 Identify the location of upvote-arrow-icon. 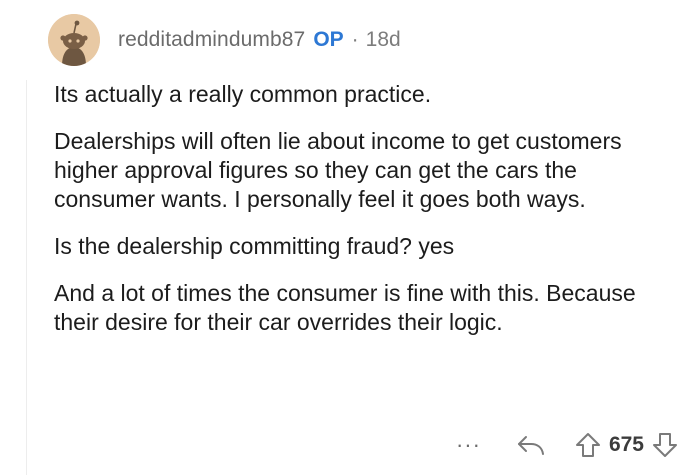
(587, 445).